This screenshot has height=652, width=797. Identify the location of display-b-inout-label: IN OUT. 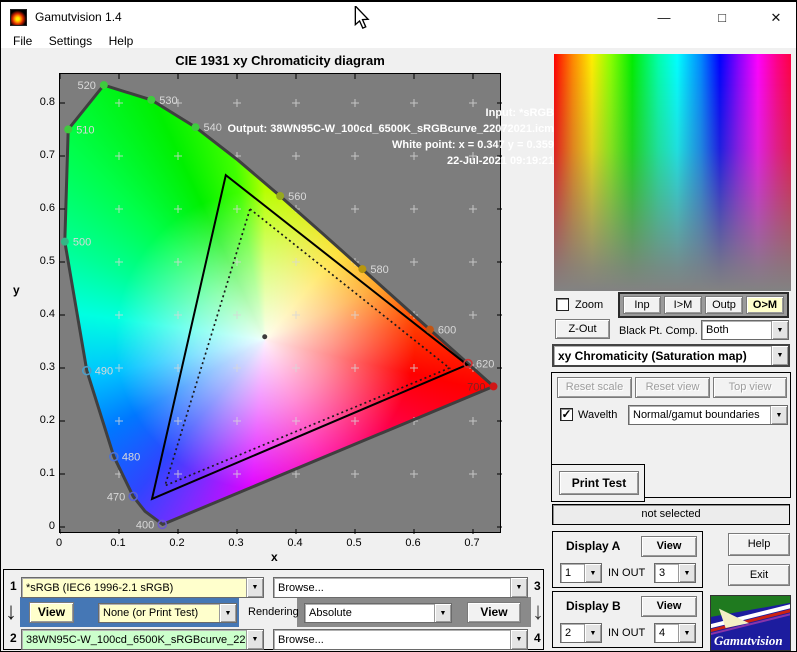
(627, 633).